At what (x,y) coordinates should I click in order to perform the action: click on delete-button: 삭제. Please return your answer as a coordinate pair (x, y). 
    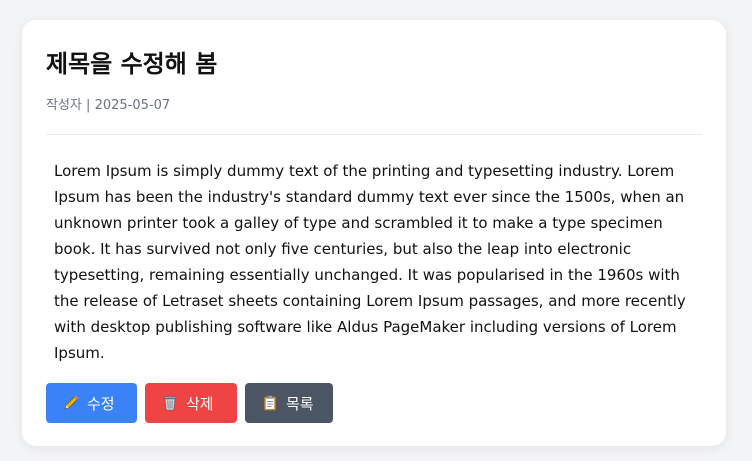
    Looking at the image, I should click on (191, 403).